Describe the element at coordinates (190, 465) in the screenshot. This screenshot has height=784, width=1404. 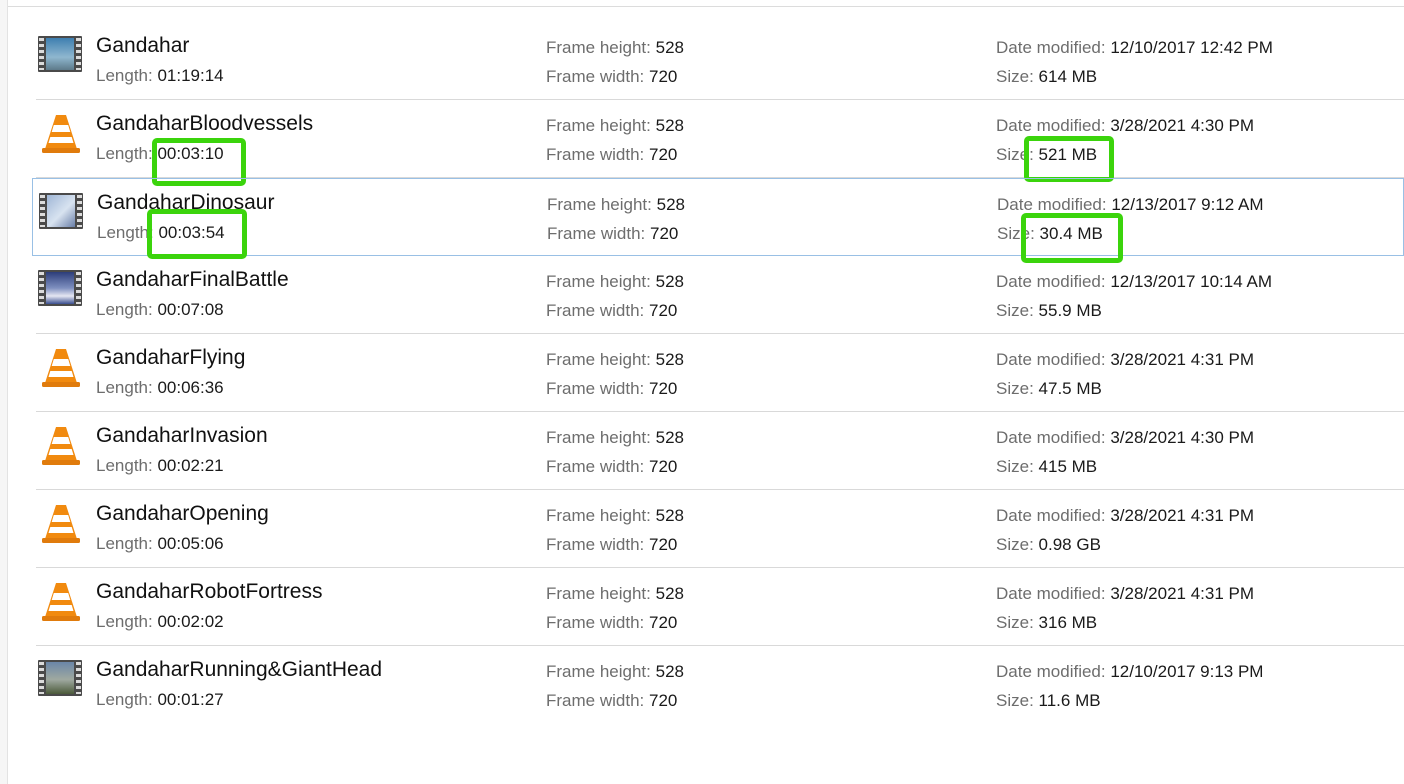
I see `length-value: 00:02:21` at that location.